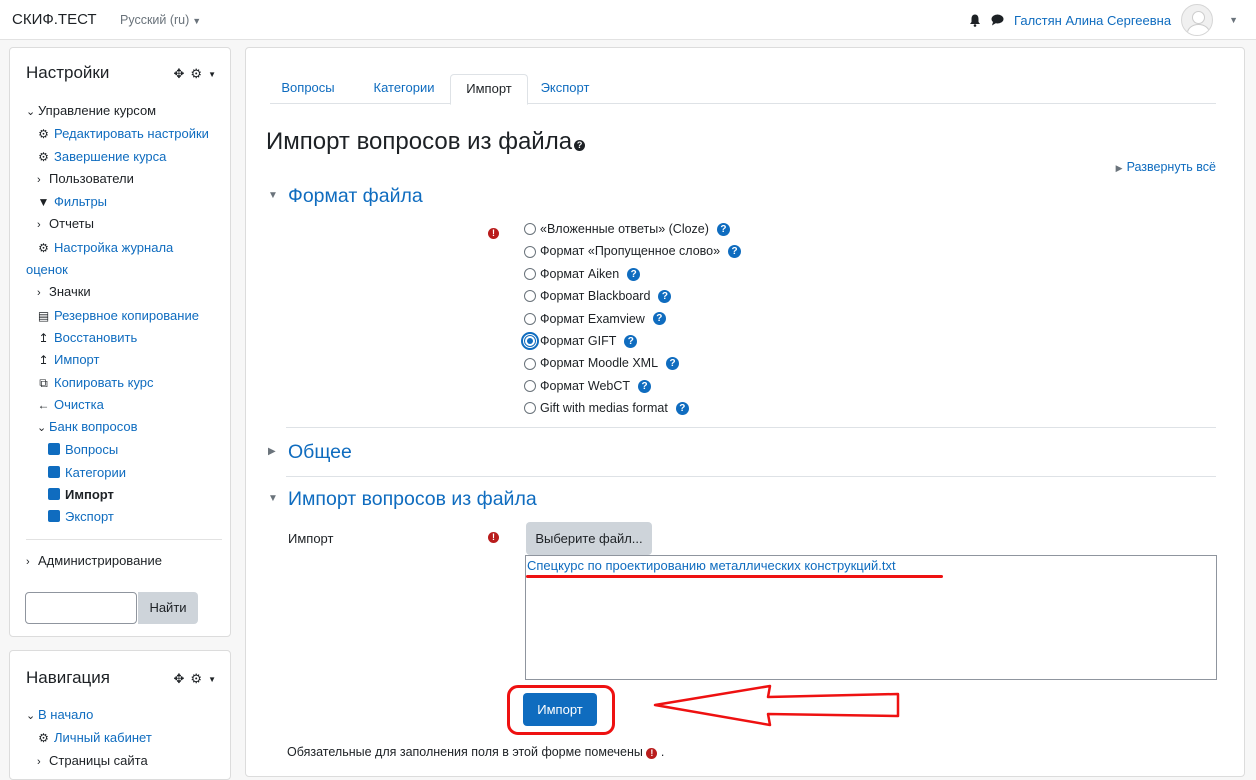 This screenshot has height=780, width=1256. Describe the element at coordinates (126, 202) in the screenshot. I see `sidebar-item: ▼ Фильтры` at that location.